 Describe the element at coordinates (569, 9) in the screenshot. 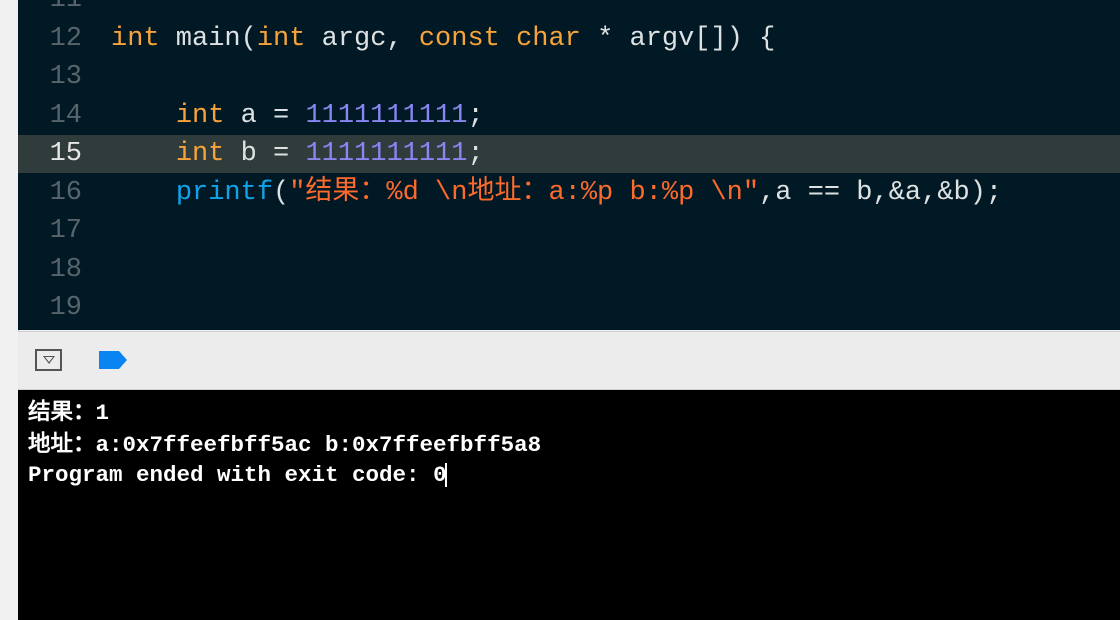

I see `code-line: 11` at that location.